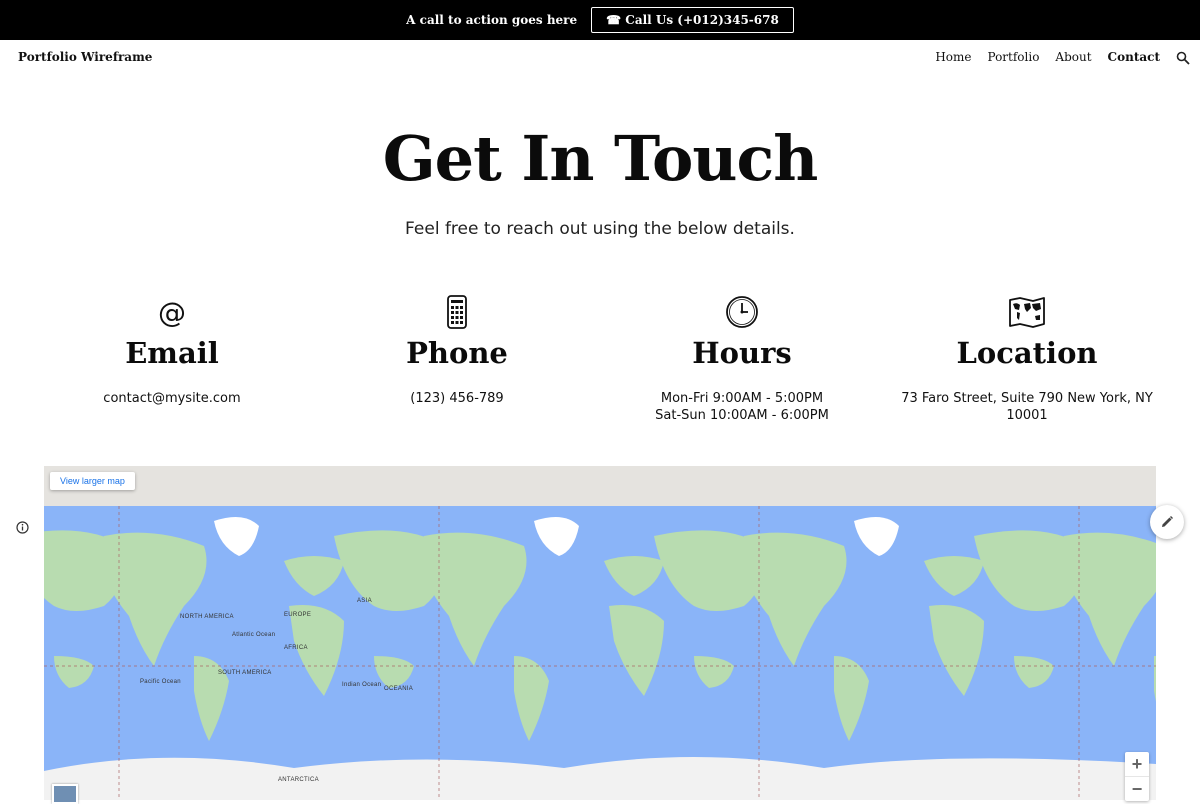 The height and width of the screenshot is (804, 1200). Describe the element at coordinates (254, 635) in the screenshot. I see `map-label-atlantic: Atlantic Ocean` at that location.